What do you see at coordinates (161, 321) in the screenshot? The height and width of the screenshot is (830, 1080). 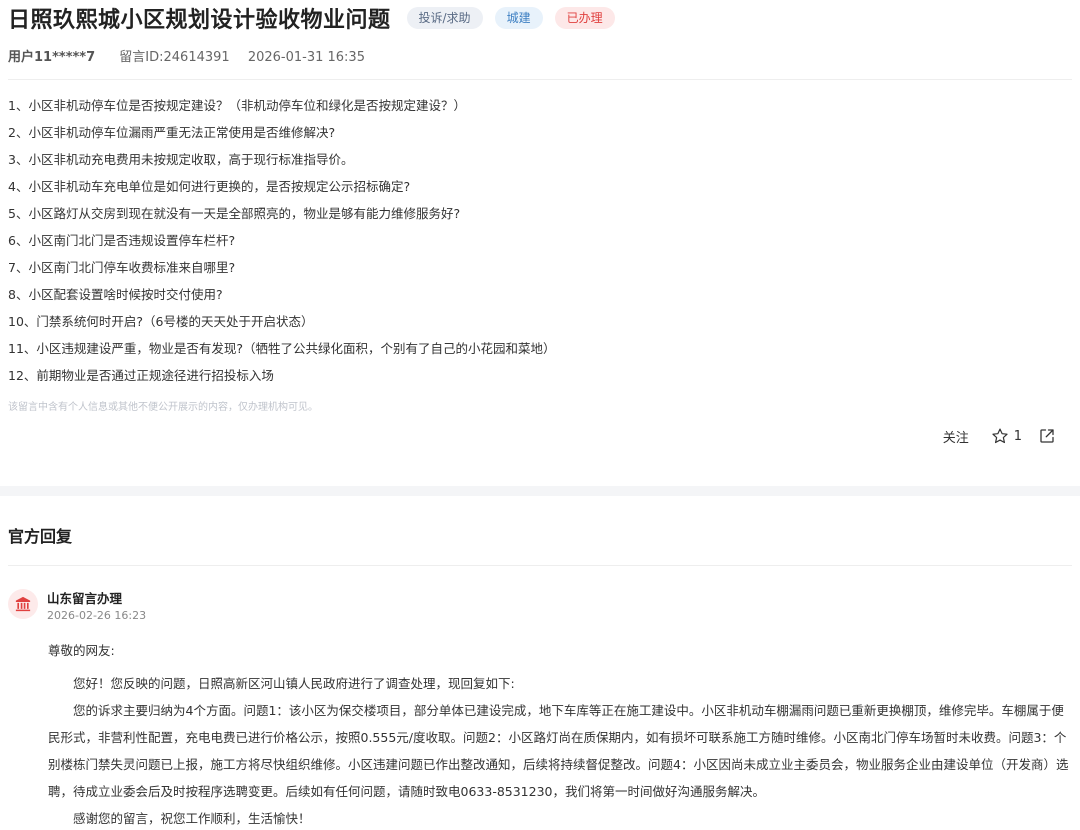 I see `question-item: 10、门禁系统何时开启?（6号楼的天天处于开启状态）` at bounding box center [161, 321].